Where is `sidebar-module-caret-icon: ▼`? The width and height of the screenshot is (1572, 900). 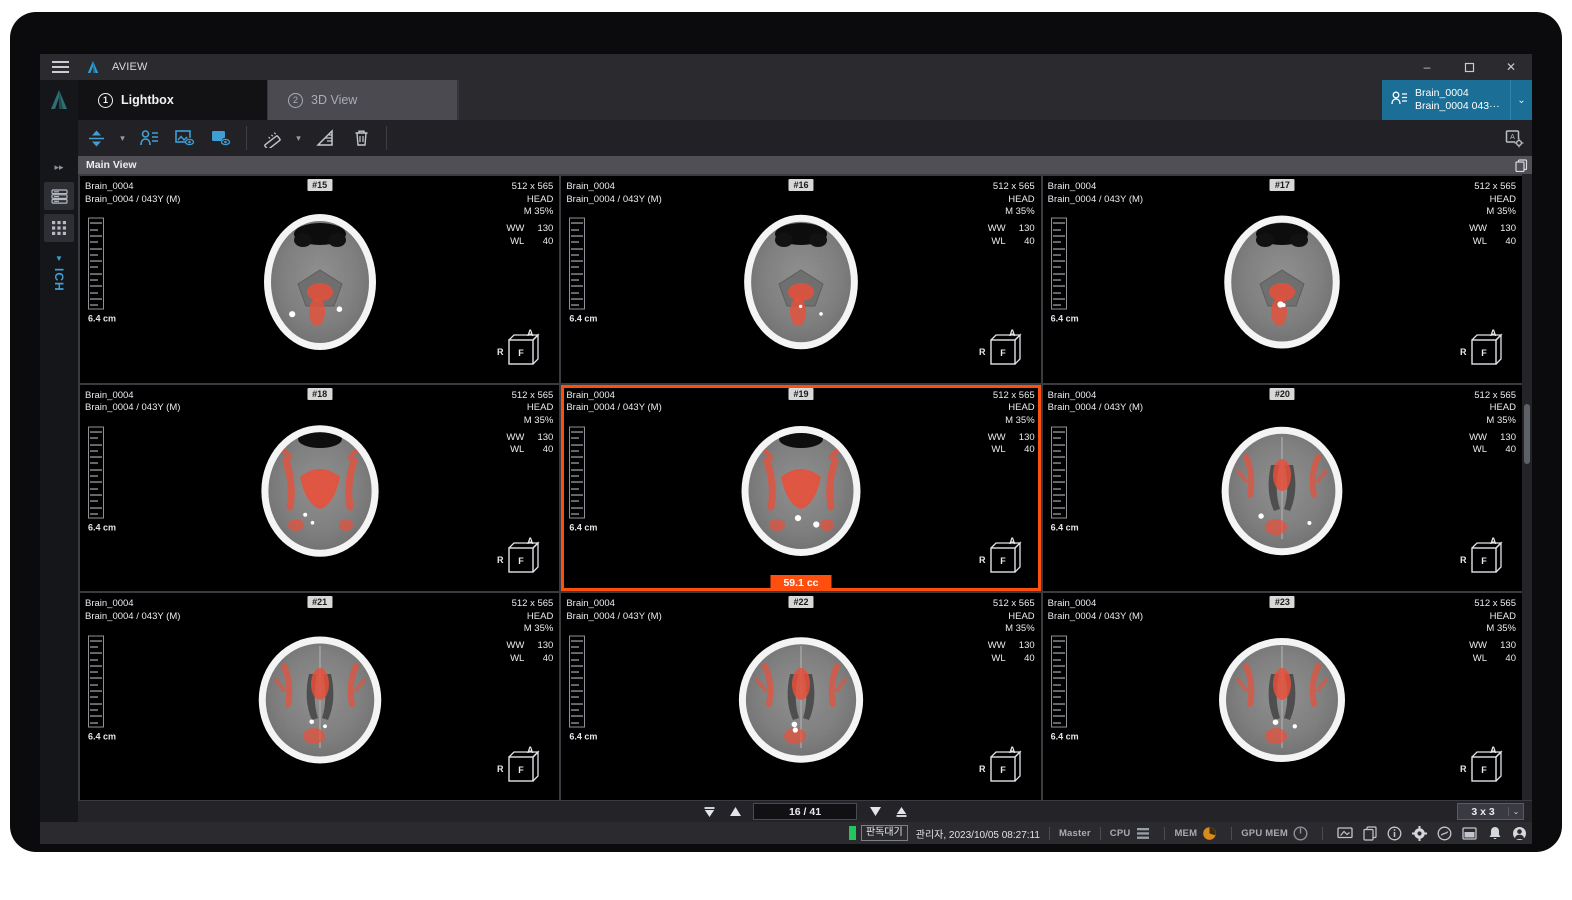 sidebar-module-caret-icon: ▼ is located at coordinates (59, 258).